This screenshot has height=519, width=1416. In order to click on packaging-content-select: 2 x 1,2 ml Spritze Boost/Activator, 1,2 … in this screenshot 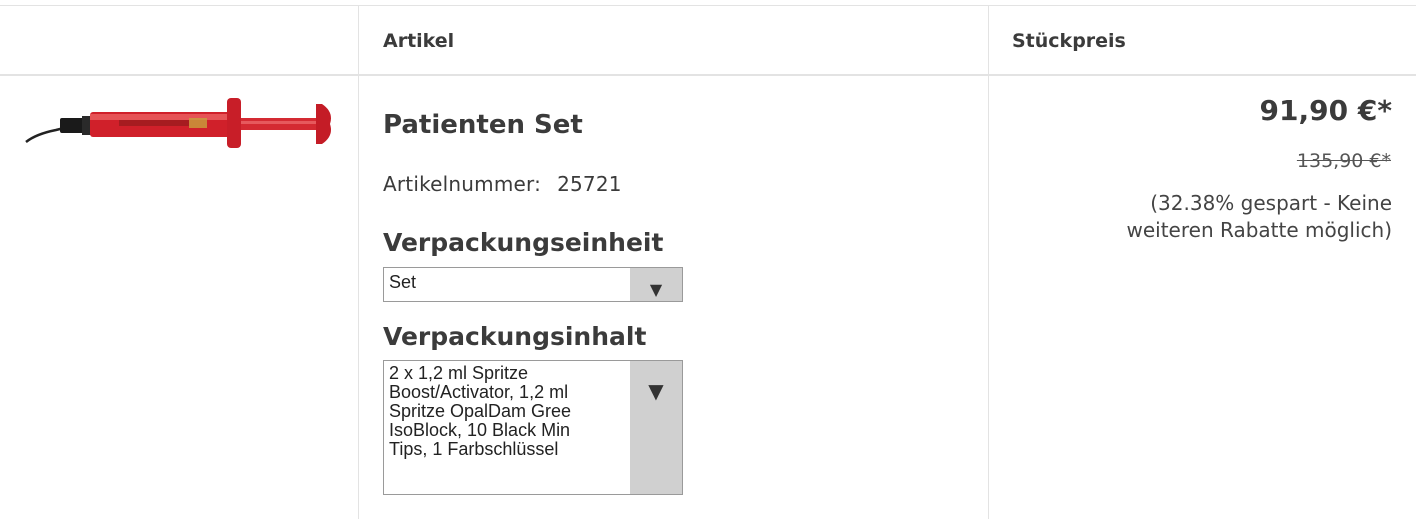, I will do `click(533, 427)`.